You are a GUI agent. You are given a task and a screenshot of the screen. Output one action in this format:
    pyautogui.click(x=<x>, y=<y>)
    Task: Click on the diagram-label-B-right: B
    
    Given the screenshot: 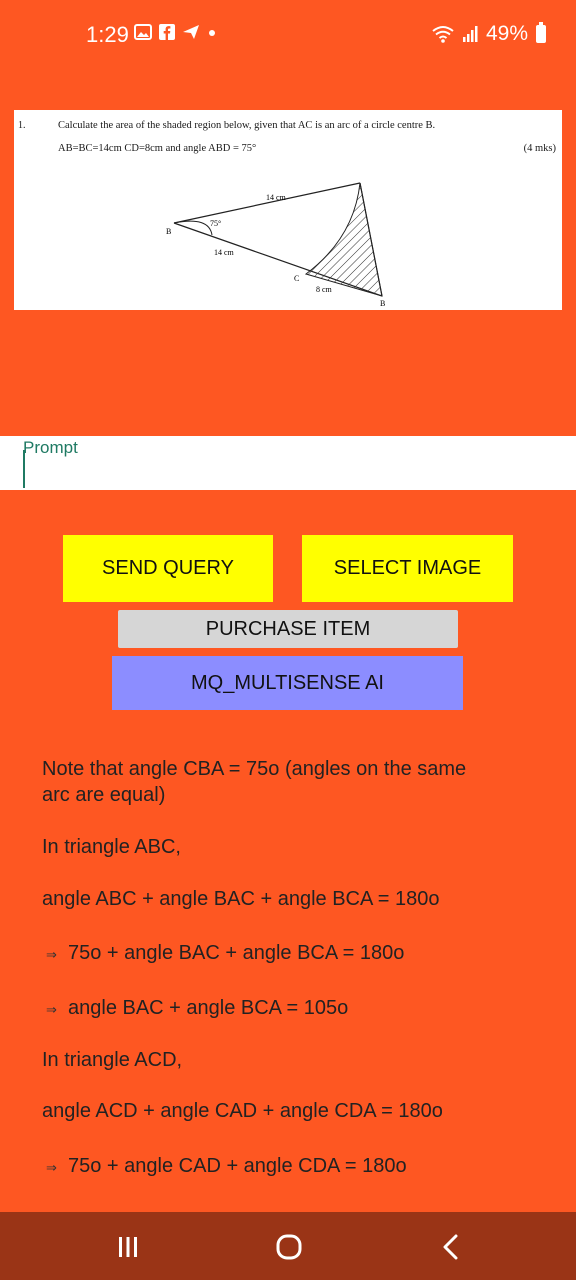 What is the action you would take?
    pyautogui.click(x=382, y=303)
    